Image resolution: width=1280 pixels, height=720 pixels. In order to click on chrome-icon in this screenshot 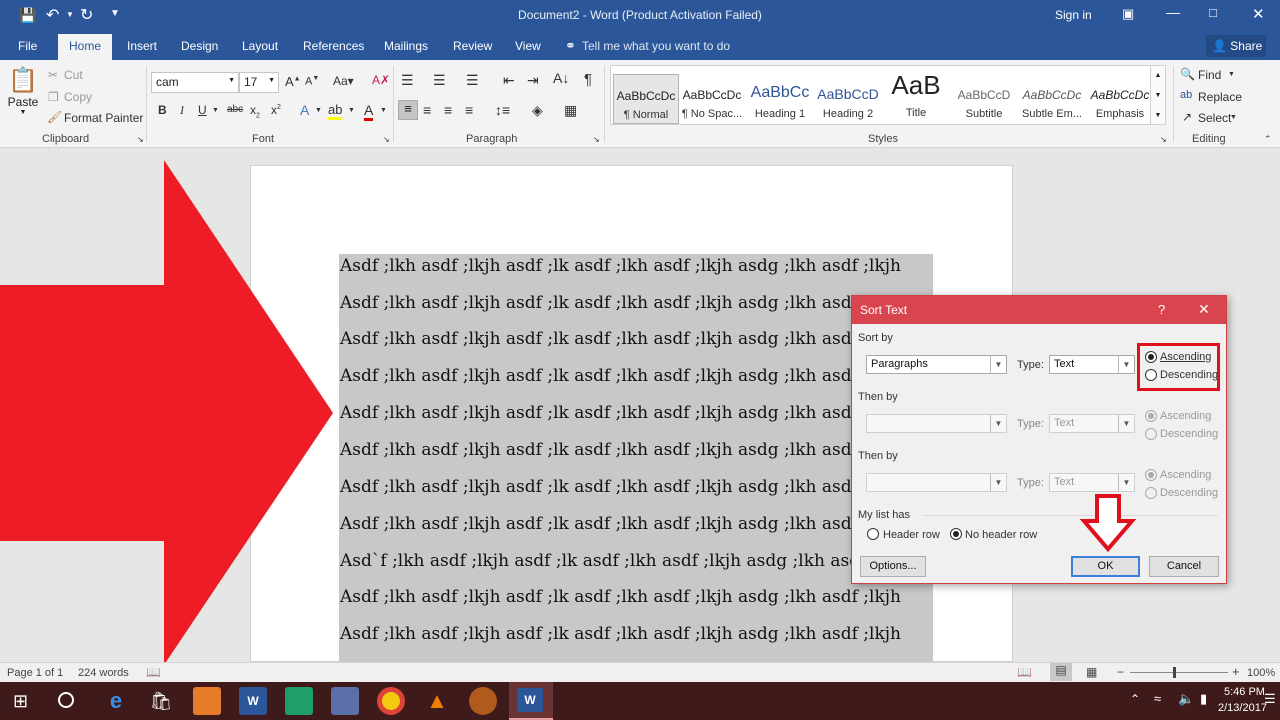, I will do `click(391, 701)`.